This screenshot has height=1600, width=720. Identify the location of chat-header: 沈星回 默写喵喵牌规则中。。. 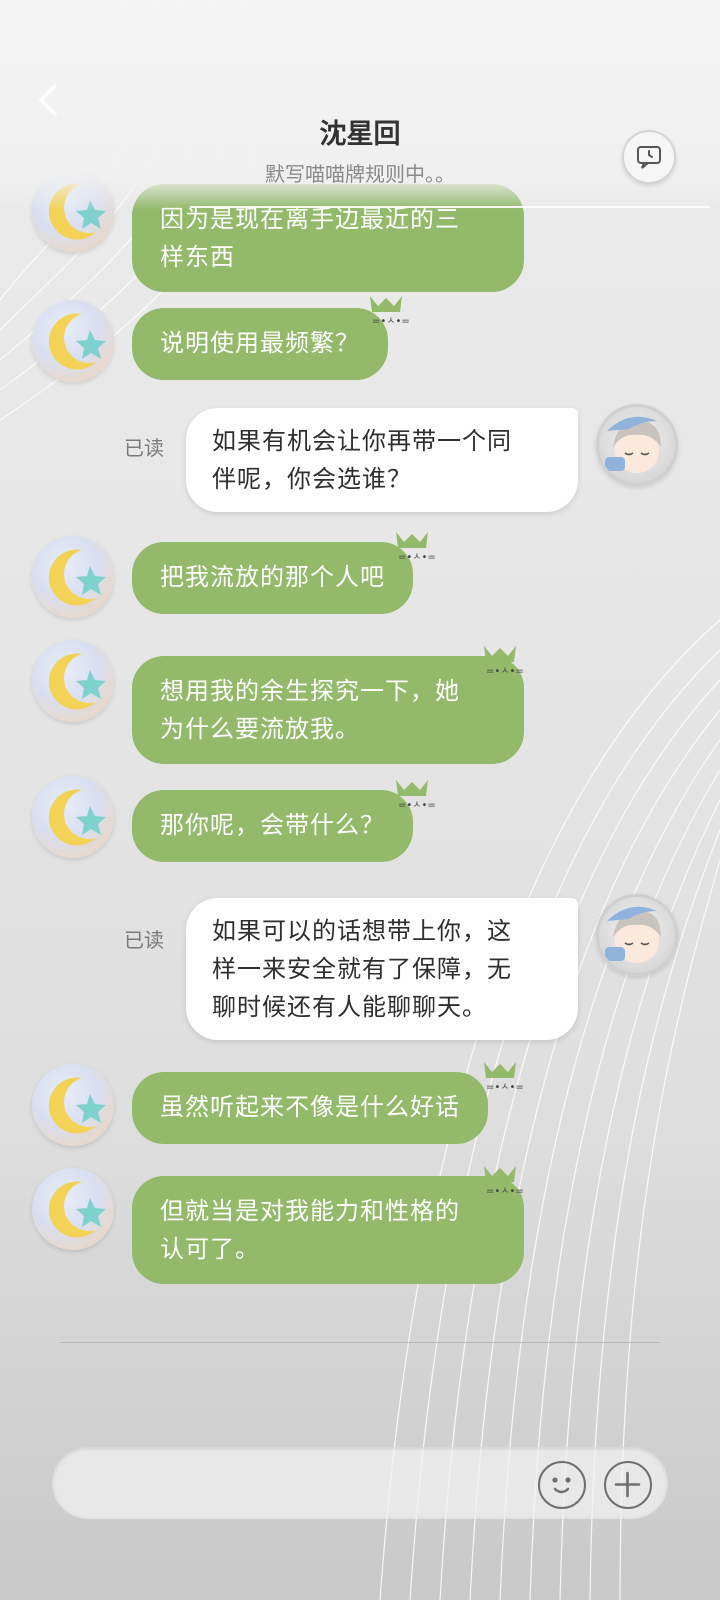
(360, 105).